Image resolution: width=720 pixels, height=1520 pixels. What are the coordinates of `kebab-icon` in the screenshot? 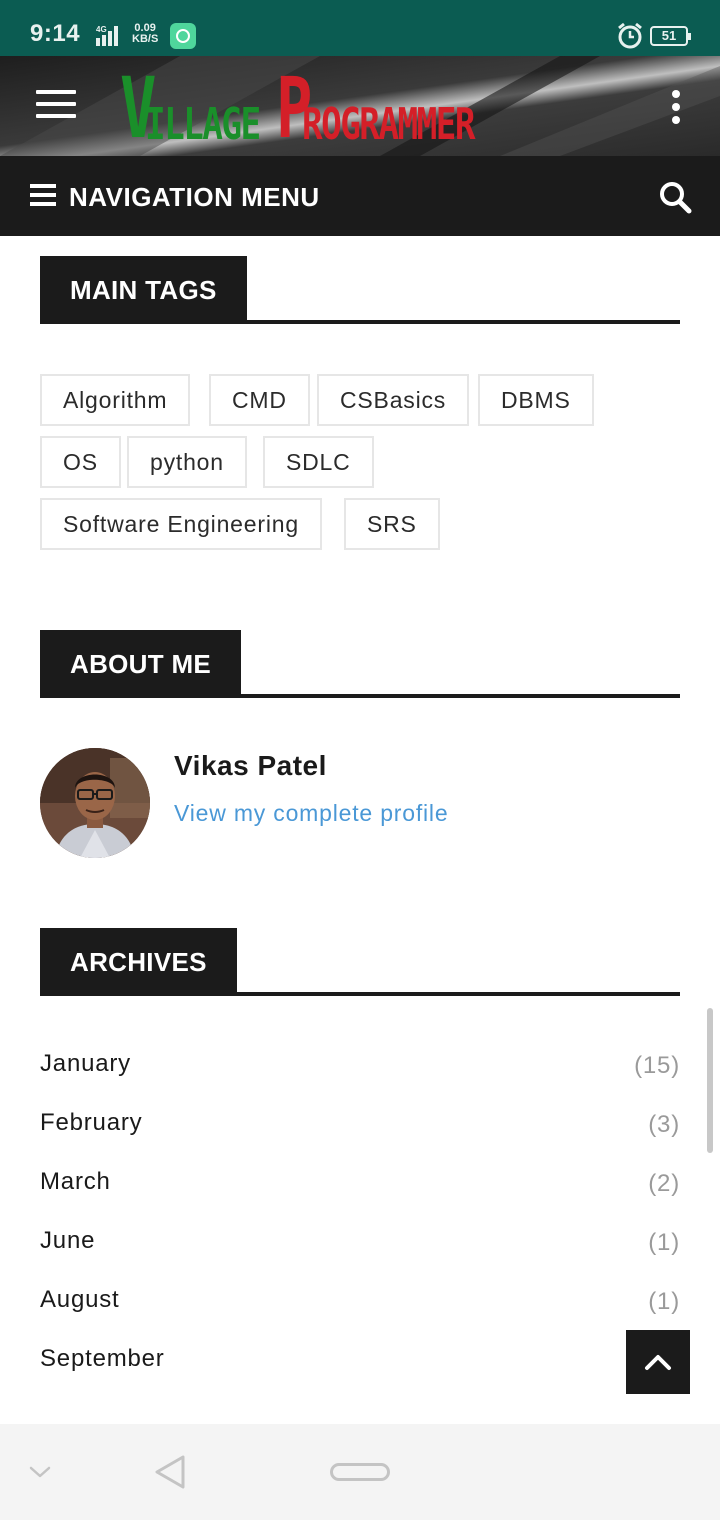 It's located at (676, 107).